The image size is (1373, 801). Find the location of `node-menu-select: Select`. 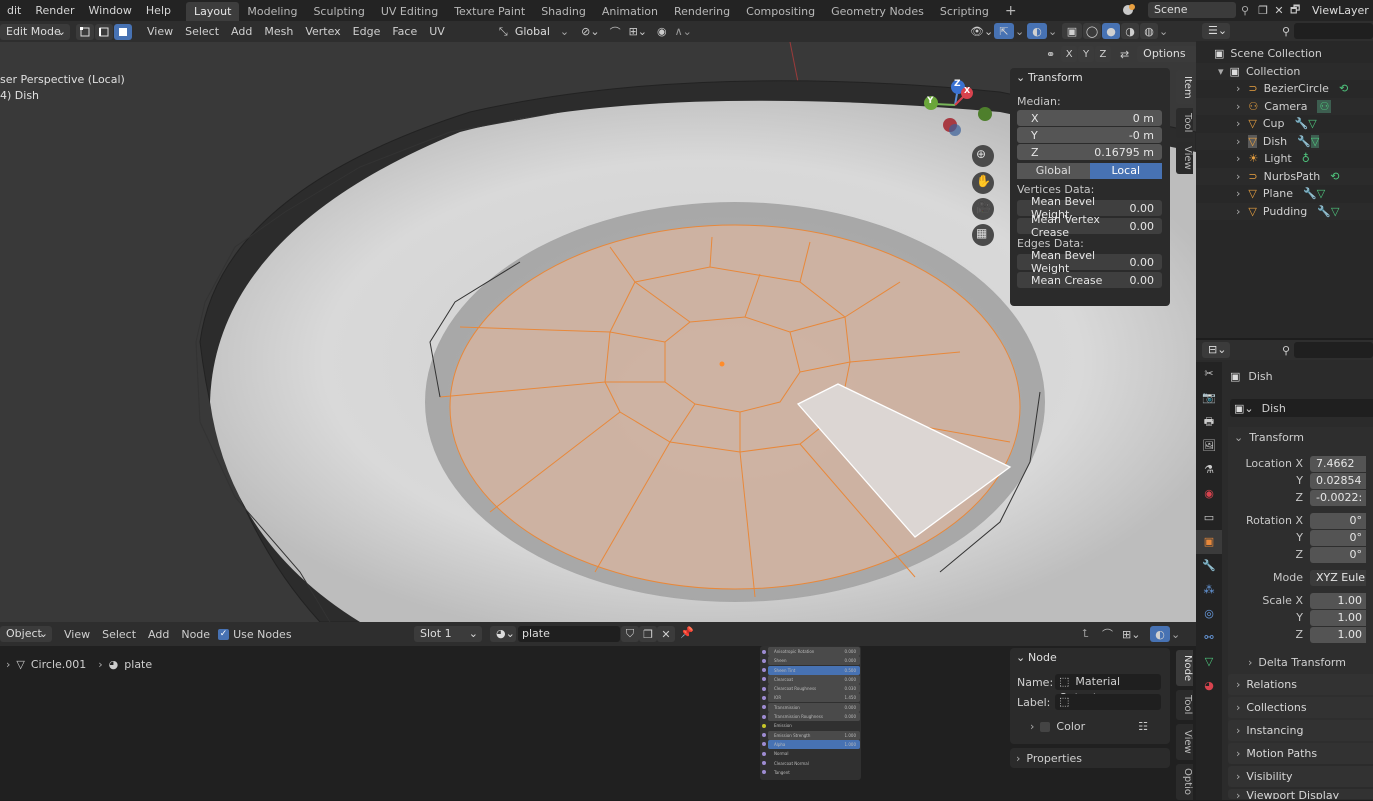

node-menu-select: Select is located at coordinates (119, 634).